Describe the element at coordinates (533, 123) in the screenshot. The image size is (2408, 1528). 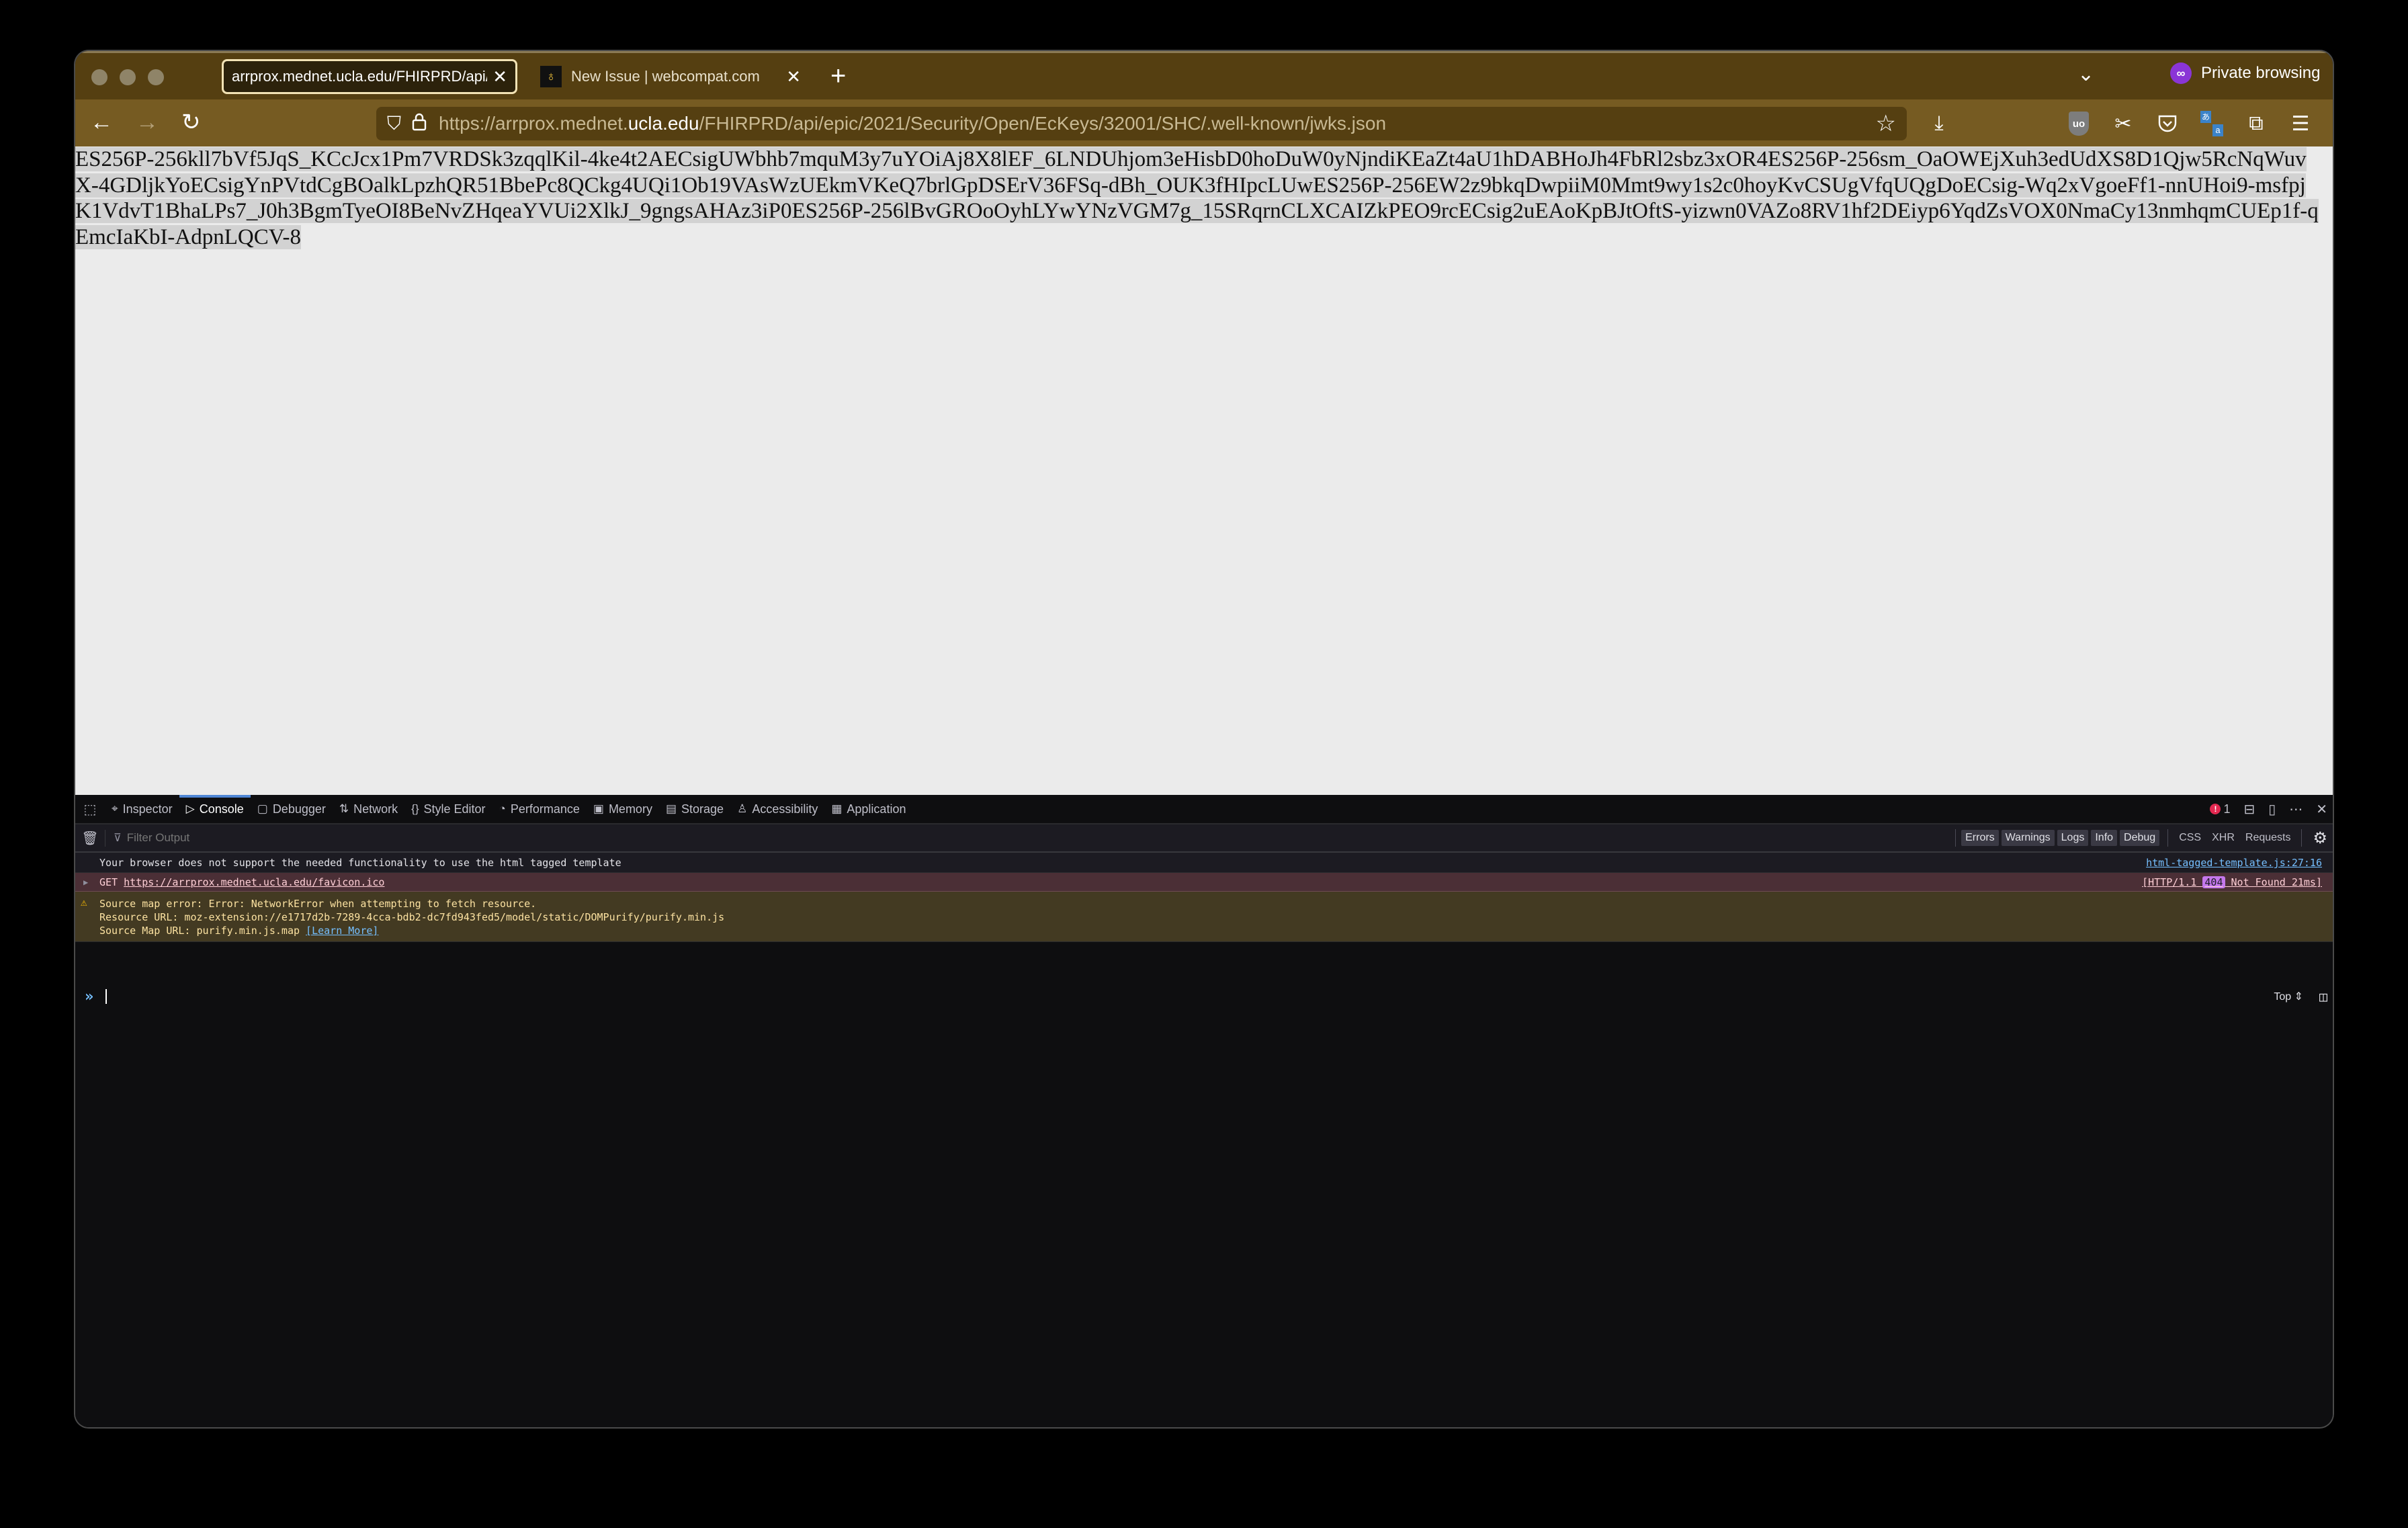
I see `url-prefix: https://arrprox.mednet.` at that location.